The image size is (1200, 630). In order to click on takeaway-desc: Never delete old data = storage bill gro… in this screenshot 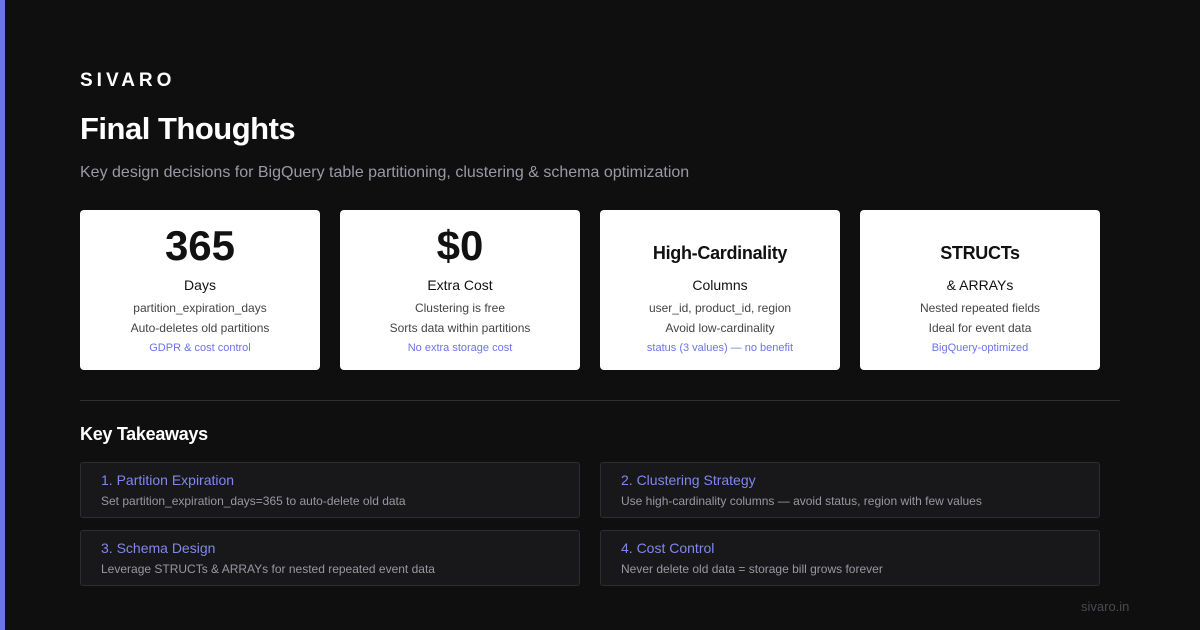, I will do `click(752, 569)`.